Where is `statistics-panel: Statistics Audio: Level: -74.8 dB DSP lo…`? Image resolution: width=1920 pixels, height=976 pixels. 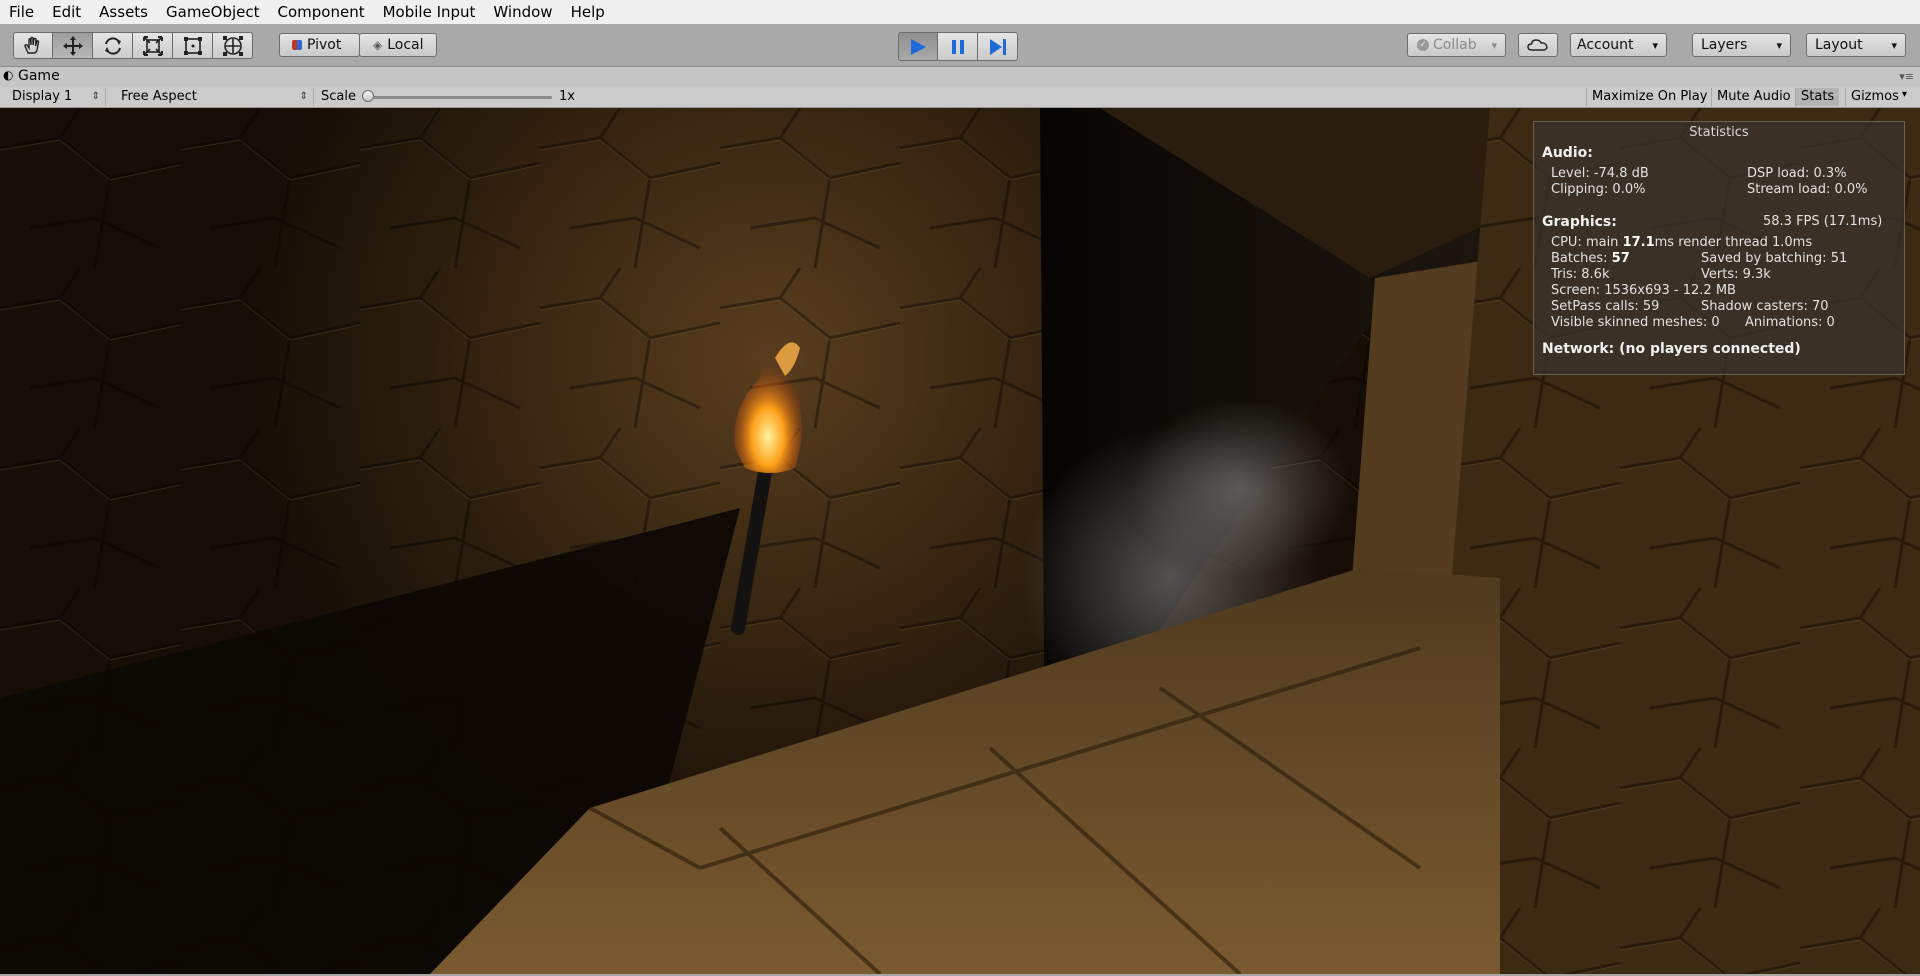
statistics-panel: Statistics Audio: Level: -74.8 dB DSP lo… is located at coordinates (1719, 248).